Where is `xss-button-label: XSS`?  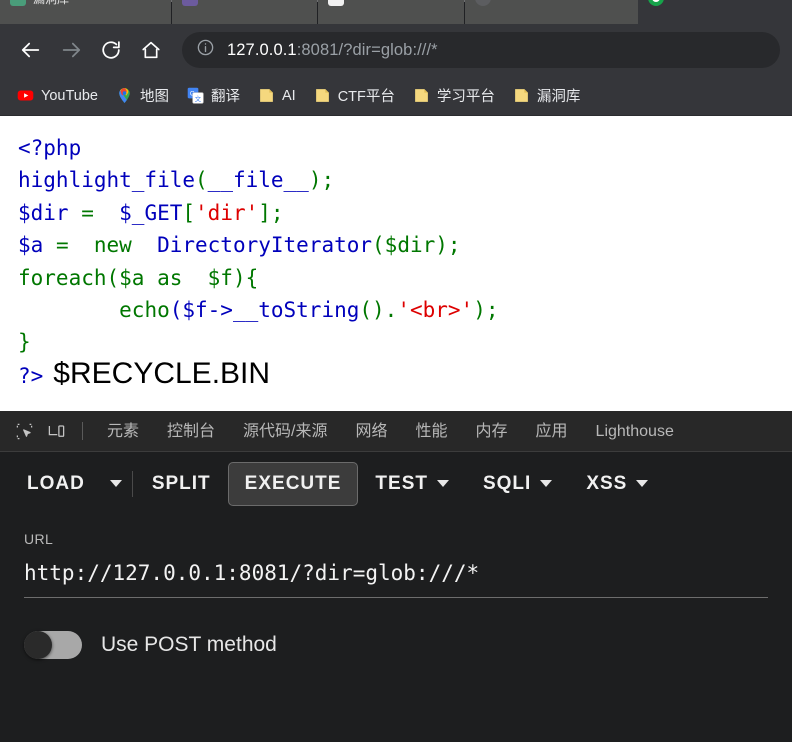
xss-button-label: XSS is located at coordinates (607, 483).